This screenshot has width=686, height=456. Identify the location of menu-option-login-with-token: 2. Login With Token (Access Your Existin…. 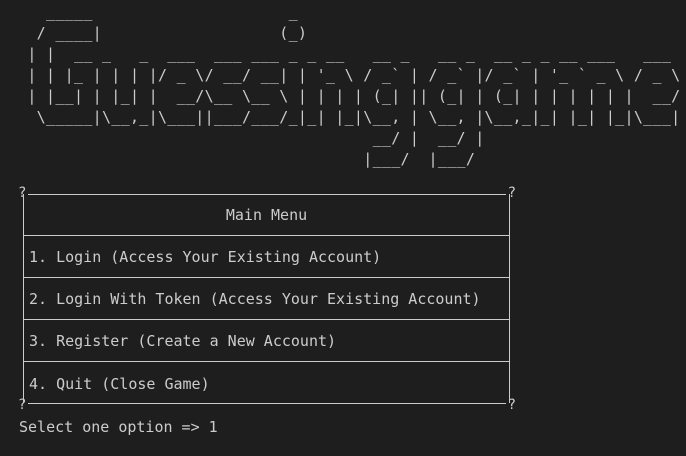
(266, 299).